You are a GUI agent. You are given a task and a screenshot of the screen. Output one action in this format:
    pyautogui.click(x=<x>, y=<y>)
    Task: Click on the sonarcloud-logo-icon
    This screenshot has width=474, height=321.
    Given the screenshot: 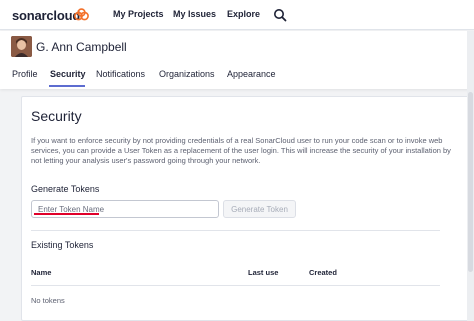 What is the action you would take?
    pyautogui.click(x=81, y=14)
    